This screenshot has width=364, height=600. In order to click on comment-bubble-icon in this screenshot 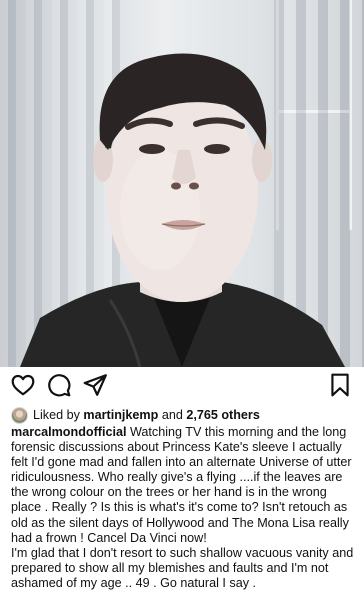, I will do `click(59, 385)`.